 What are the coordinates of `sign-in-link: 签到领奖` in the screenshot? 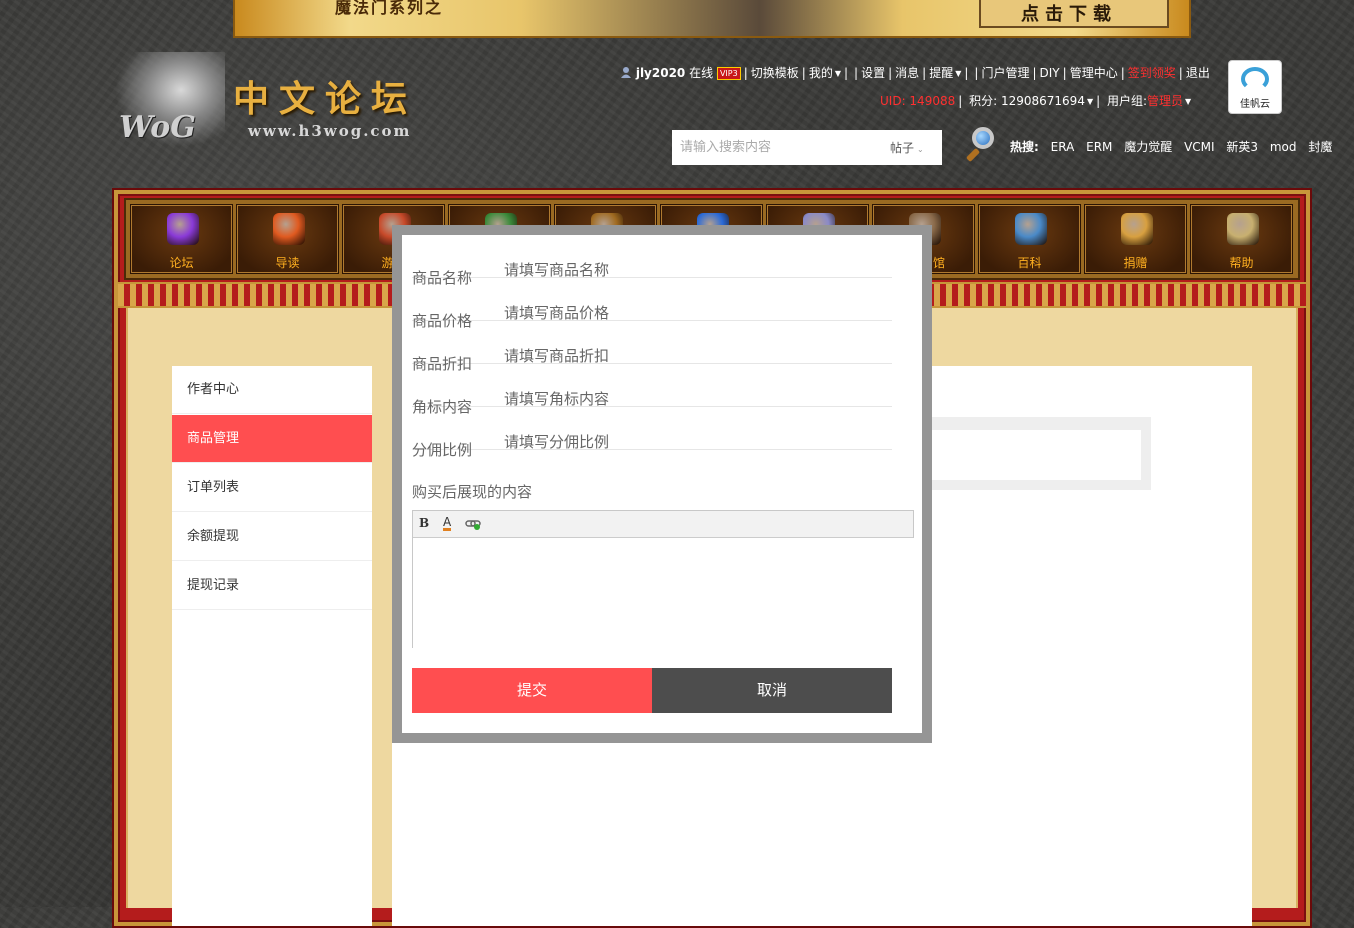 It's located at (1152, 73).